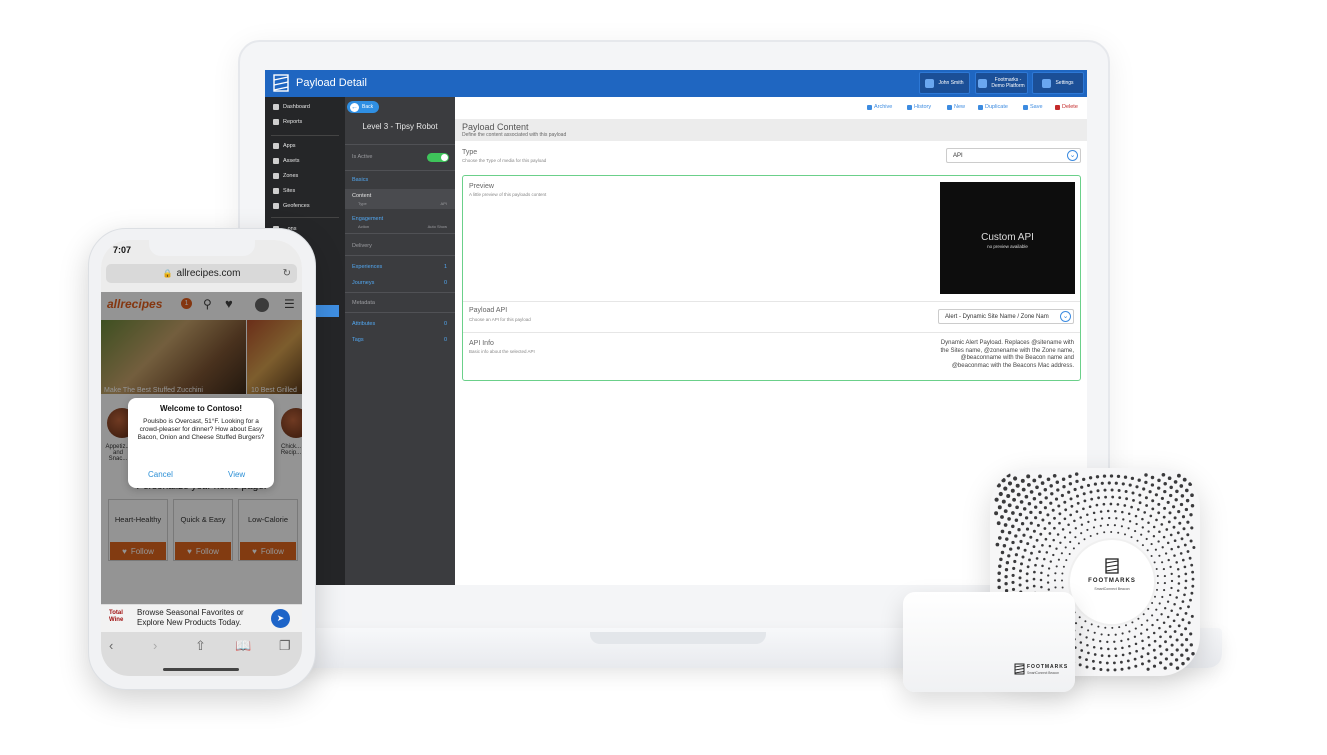 Image resolution: width=1327 pixels, height=755 pixels. Describe the element at coordinates (993, 107) in the screenshot. I see `duplicate-button: Duplicate` at that location.